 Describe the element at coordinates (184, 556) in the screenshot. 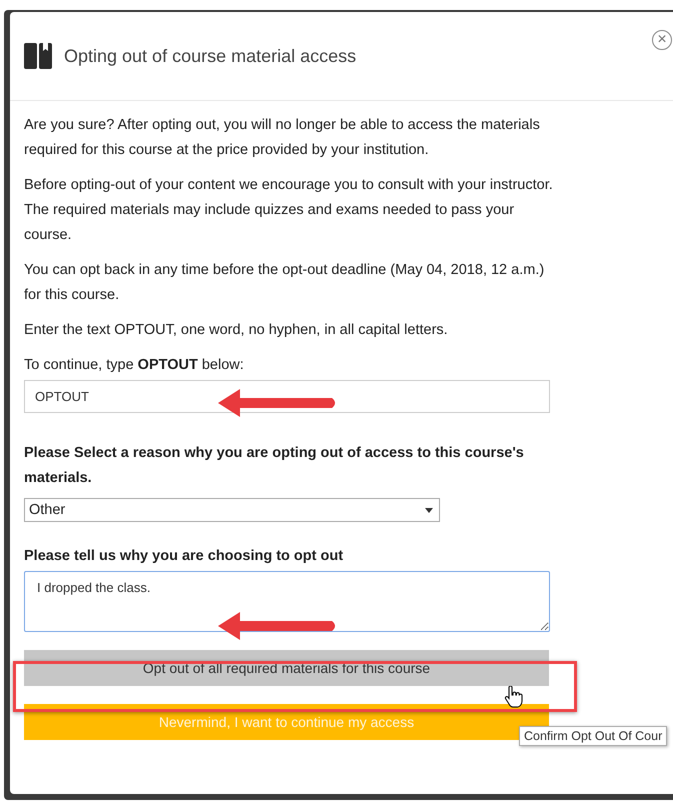

I see `textarea-label: Please tell us why you are choosing to opt out` at that location.